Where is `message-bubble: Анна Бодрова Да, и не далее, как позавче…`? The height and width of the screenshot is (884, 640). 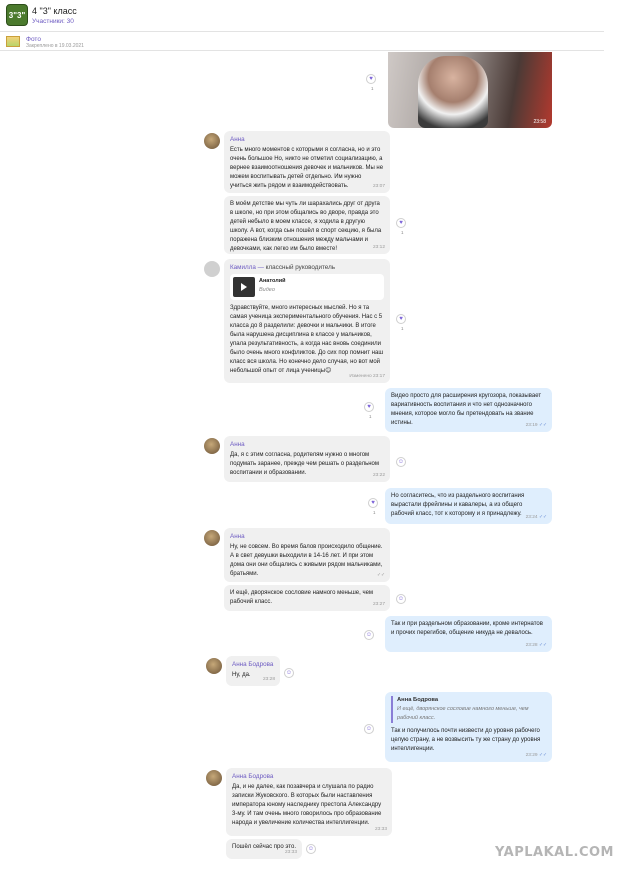
message-bubble: Анна Бодрова Да, и не далее, как позавче… is located at coordinates (309, 802).